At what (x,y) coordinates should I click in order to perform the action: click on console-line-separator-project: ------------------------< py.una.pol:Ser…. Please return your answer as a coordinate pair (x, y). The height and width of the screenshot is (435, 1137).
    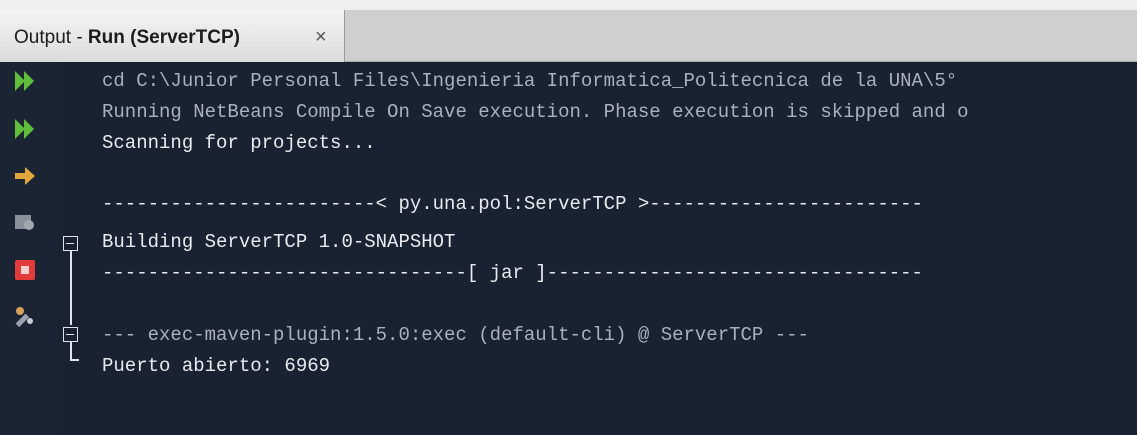
    Looking at the image, I should click on (512, 204).